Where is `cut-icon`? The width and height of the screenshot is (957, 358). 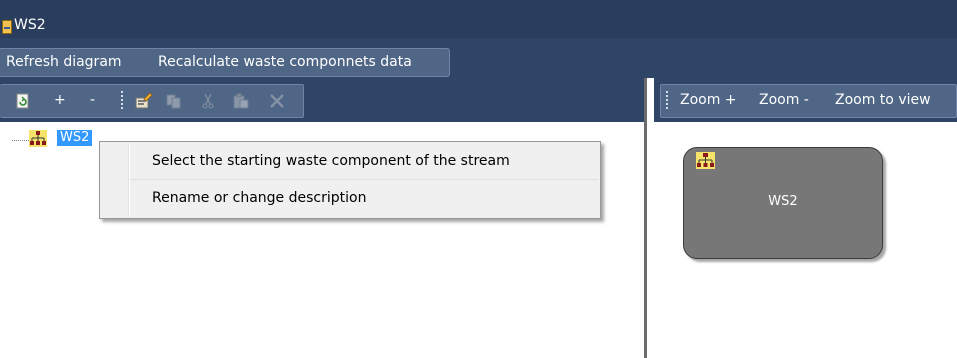
cut-icon is located at coordinates (208, 101).